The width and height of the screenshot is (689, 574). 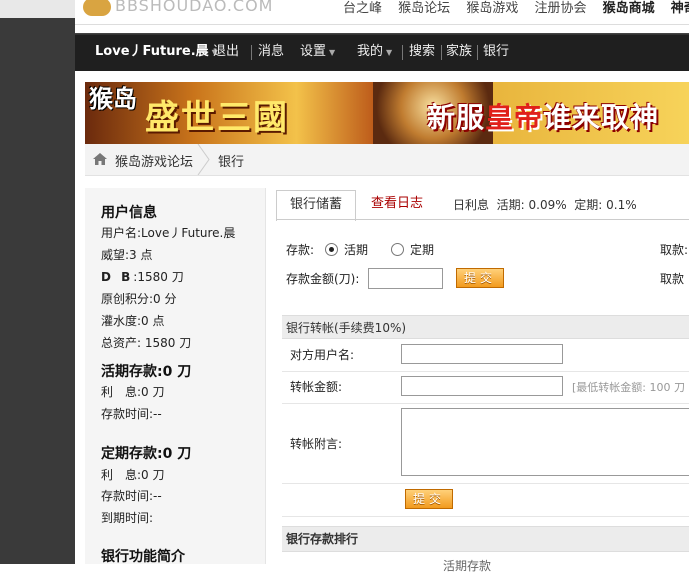 What do you see at coordinates (387, 113) in the screenshot?
I see `game-banner: 猴岛 盛世三國 新服皇帝谁来取神` at bounding box center [387, 113].